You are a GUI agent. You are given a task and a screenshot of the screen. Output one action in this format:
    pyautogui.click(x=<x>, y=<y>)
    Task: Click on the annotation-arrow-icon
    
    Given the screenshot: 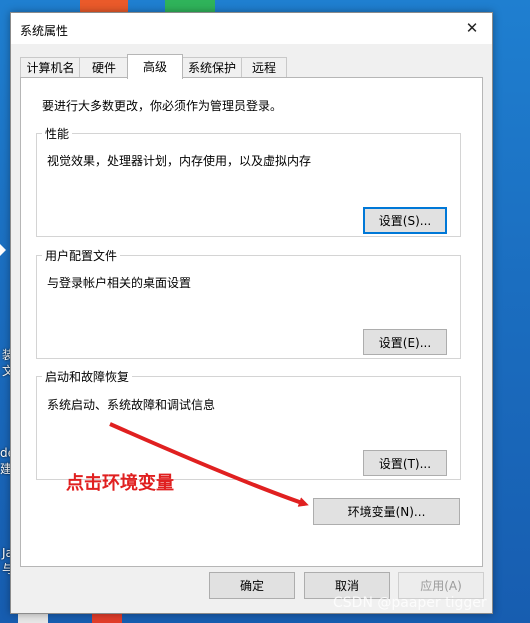 What is the action you would take?
    pyautogui.click(x=209, y=464)
    